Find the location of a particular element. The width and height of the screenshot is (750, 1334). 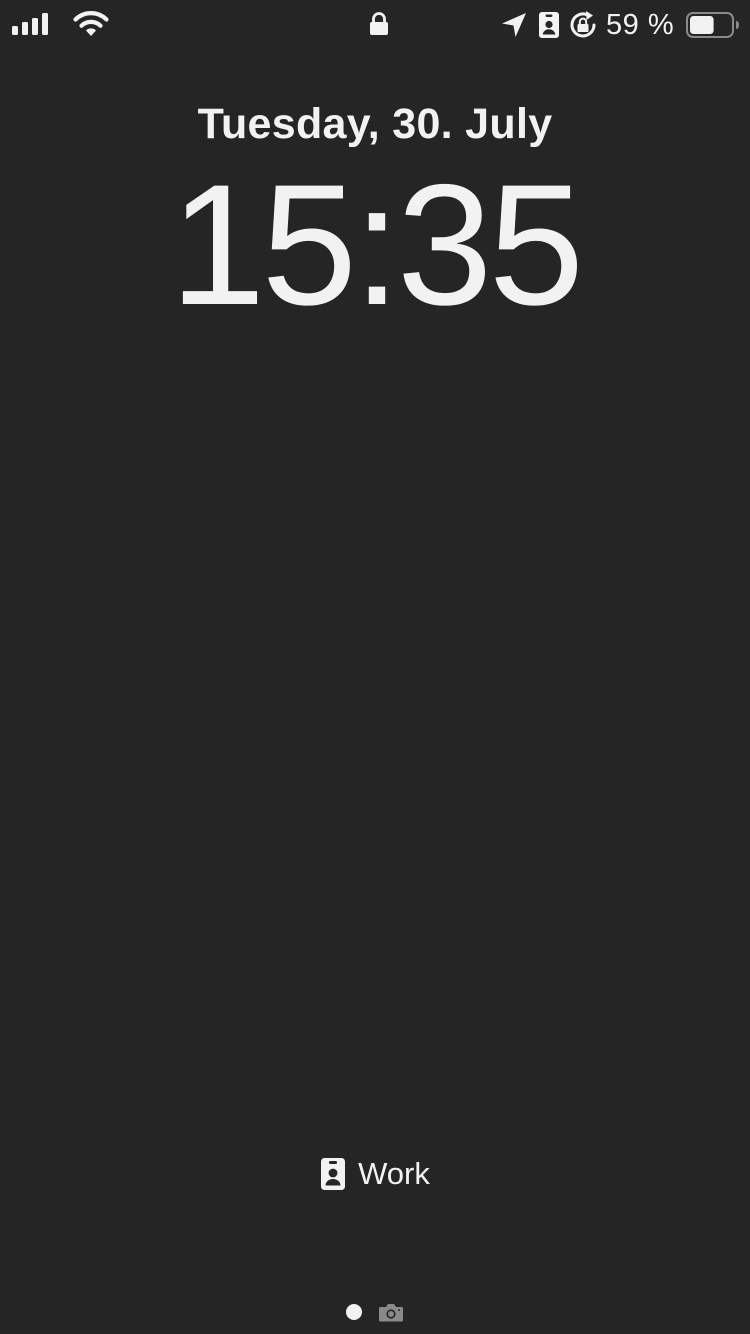

cellular-signal-icon is located at coordinates (30, 24).